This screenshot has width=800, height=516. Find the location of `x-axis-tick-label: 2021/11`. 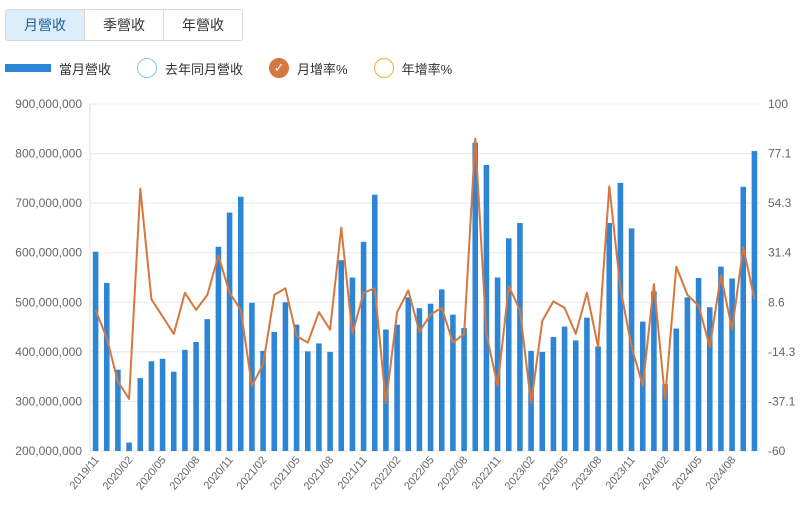

x-axis-tick-label: 2021/11 is located at coordinates (353, 473).